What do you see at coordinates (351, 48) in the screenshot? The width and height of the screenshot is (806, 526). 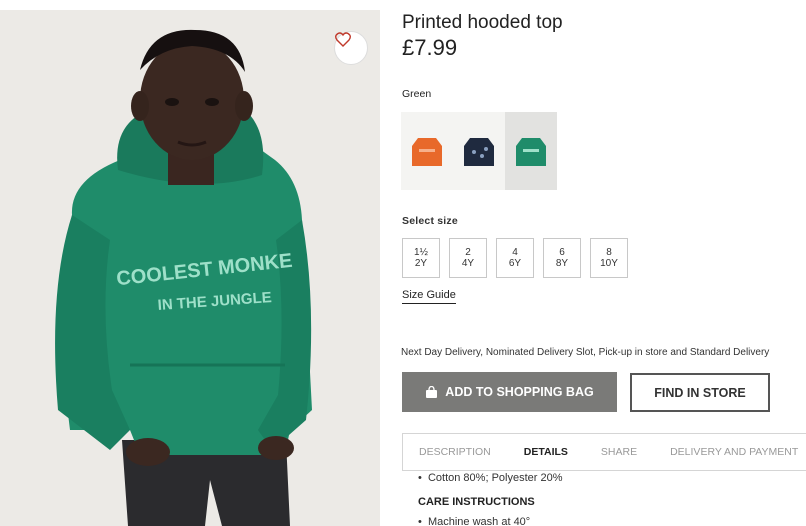 I see `favorite-button` at bounding box center [351, 48].